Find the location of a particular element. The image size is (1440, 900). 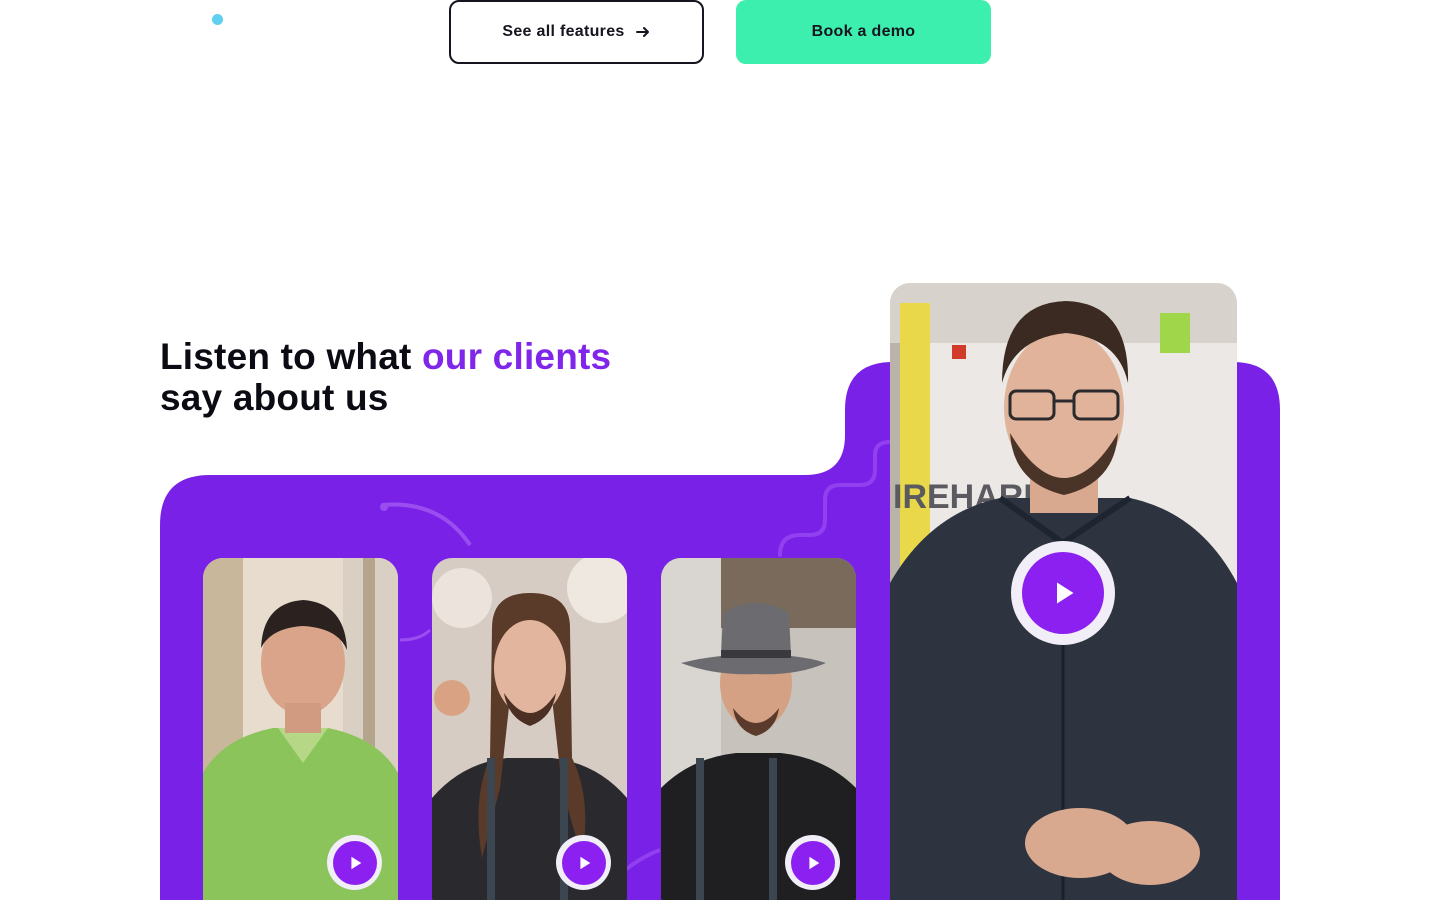

book-demo-label: Book a demo is located at coordinates (863, 31).